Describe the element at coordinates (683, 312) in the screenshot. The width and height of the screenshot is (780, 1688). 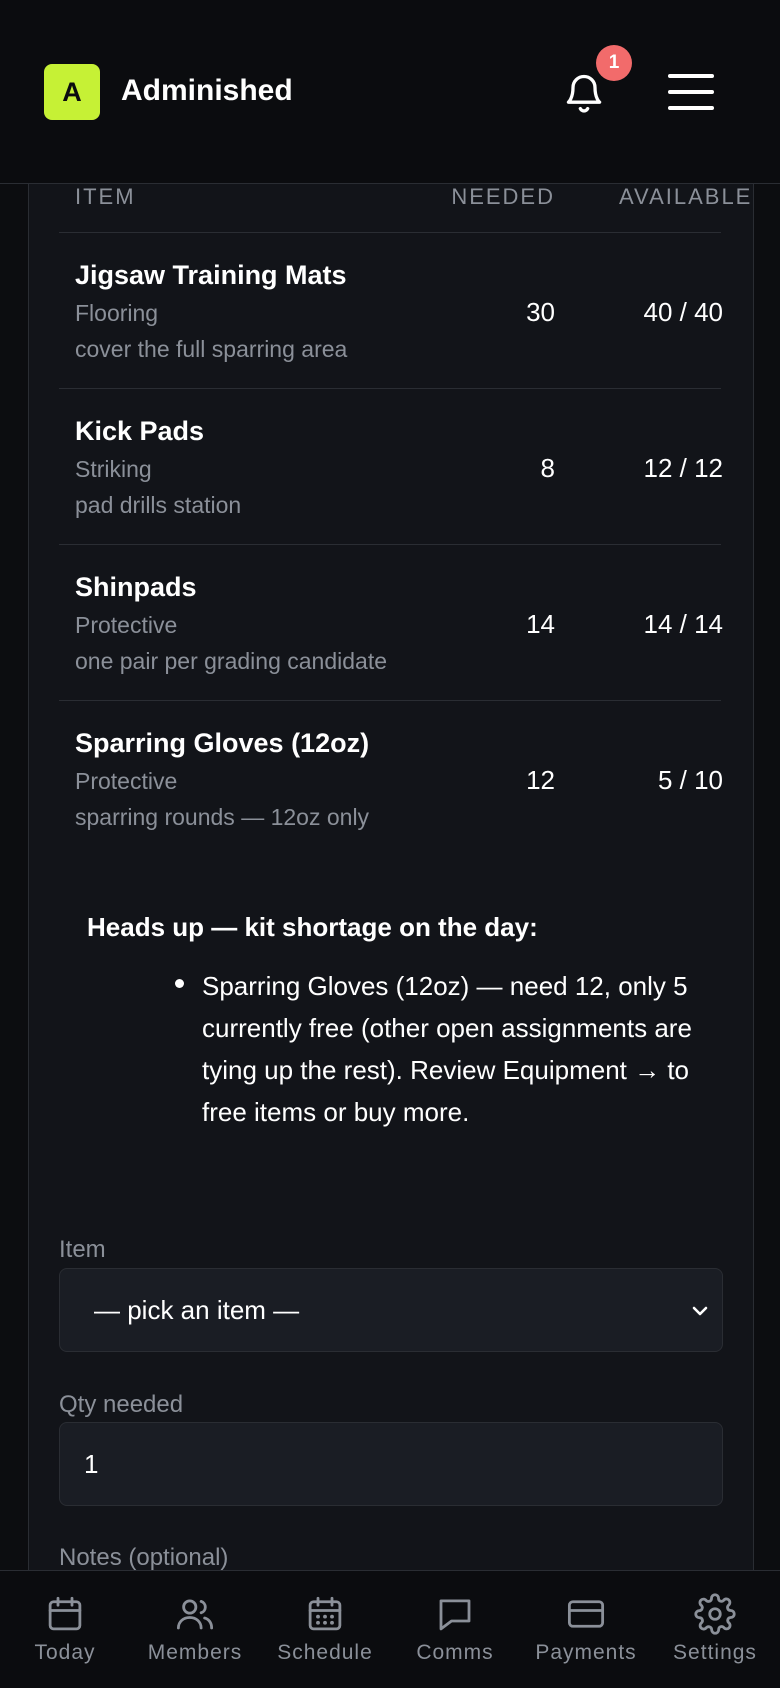
I see `item-available: 40 / 40` at that location.